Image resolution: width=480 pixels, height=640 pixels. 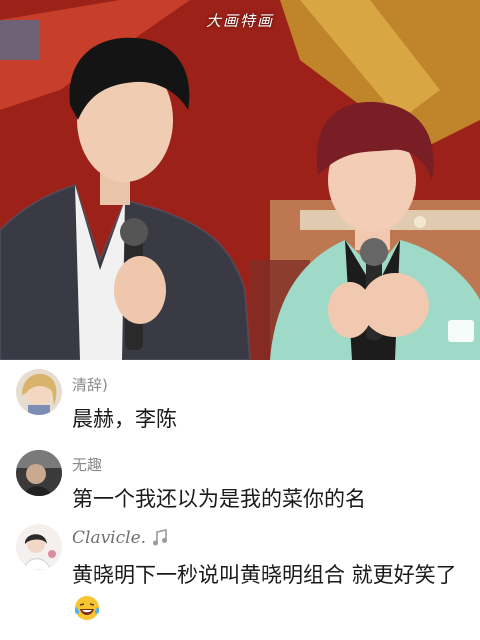 I want to click on avatar-dark-icon, so click(x=39, y=473).